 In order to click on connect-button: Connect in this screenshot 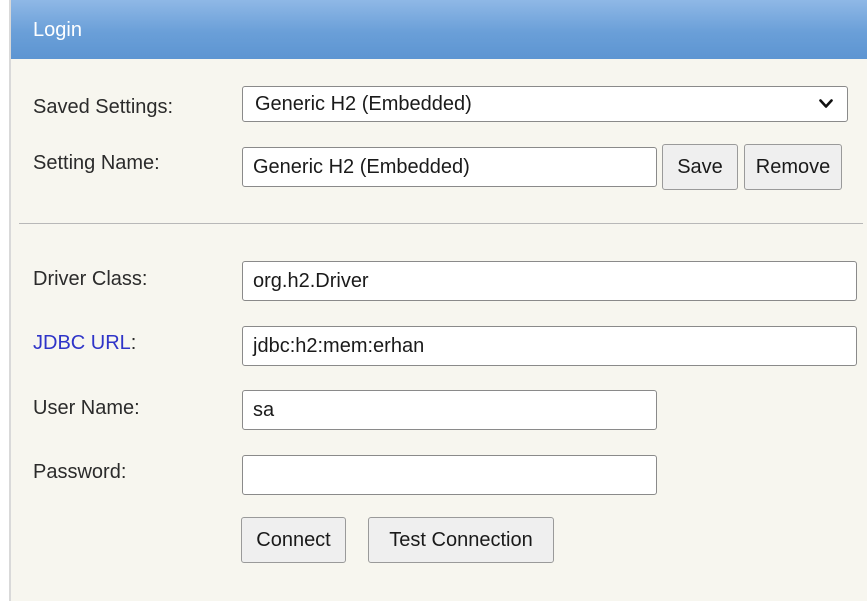, I will do `click(293, 540)`.